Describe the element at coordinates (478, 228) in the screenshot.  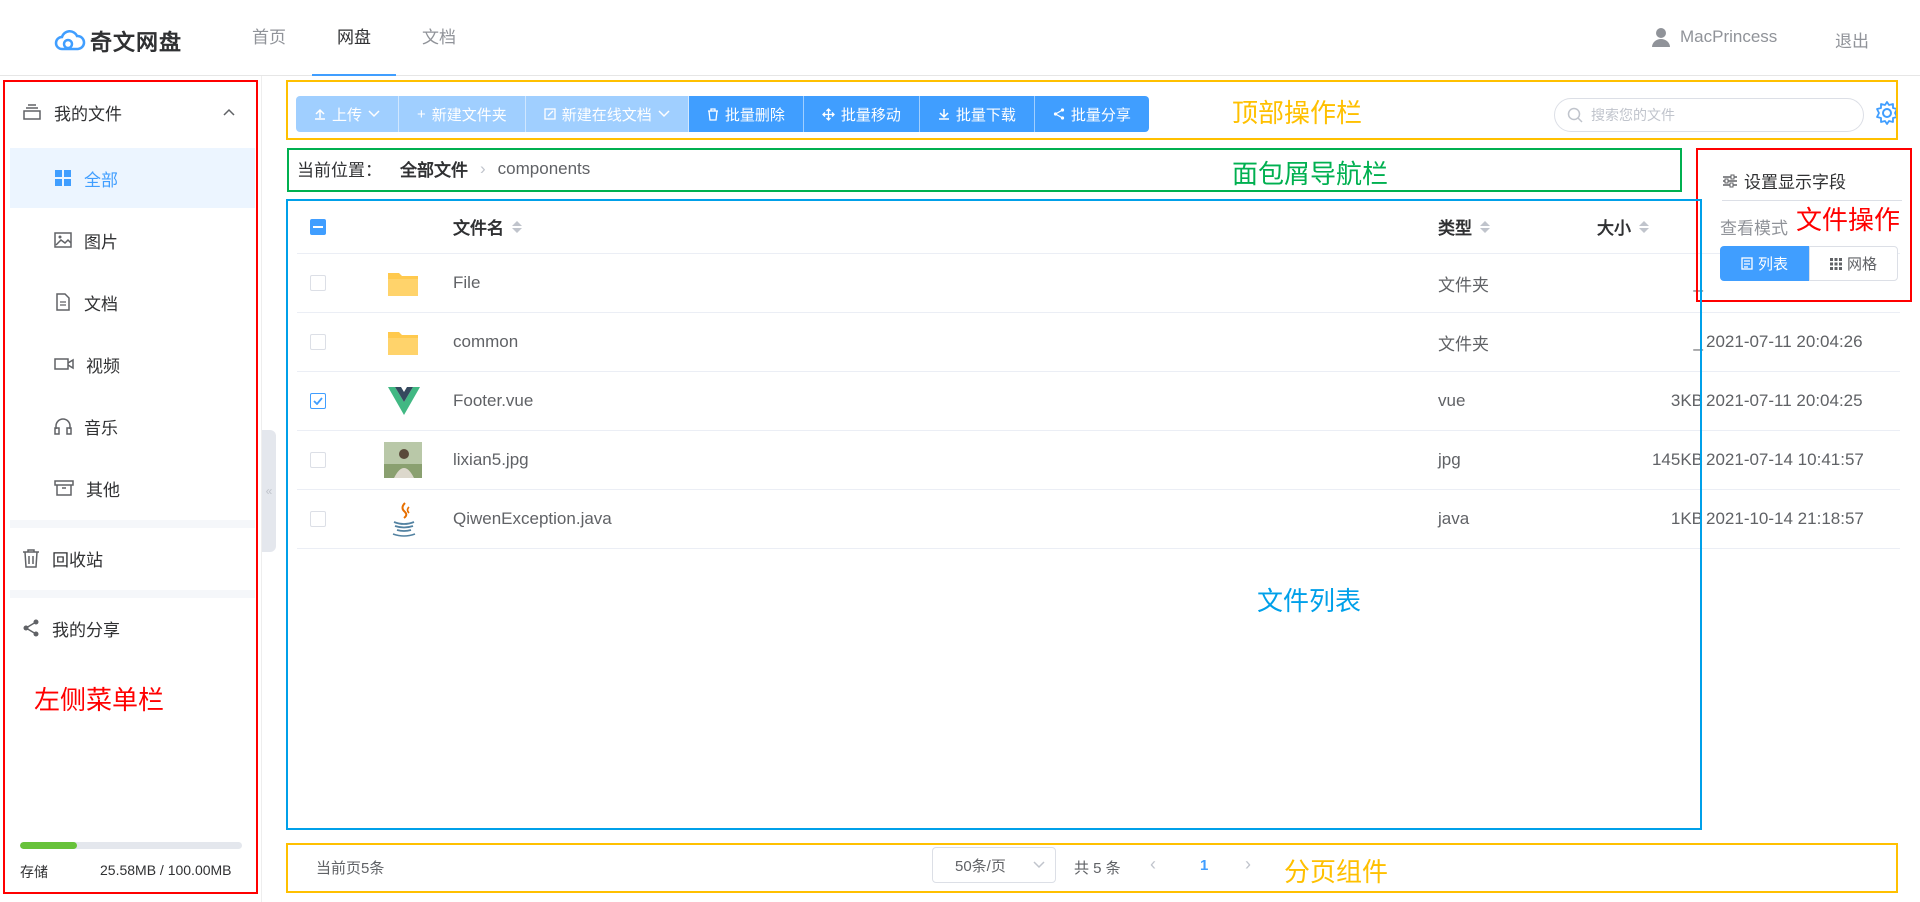
I see `column-filename-label: 文件名` at that location.